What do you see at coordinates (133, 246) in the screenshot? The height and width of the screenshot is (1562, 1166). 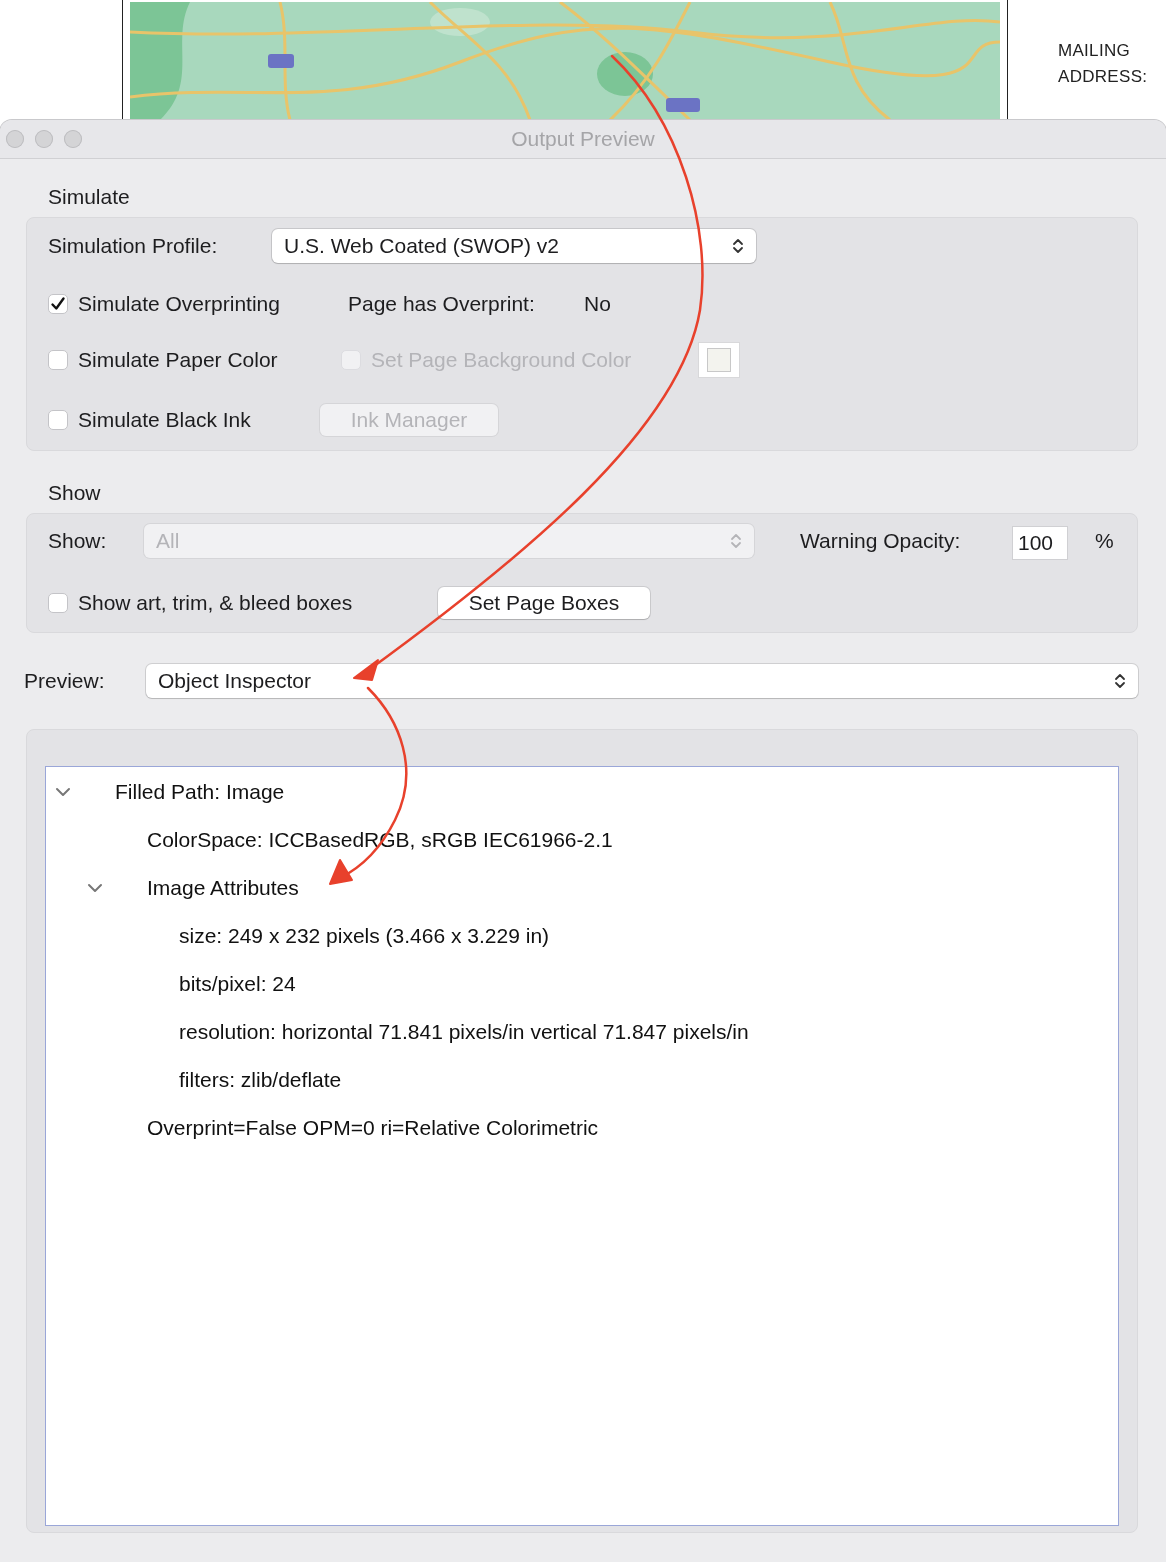 I see `field-label: Simulation Profile:` at bounding box center [133, 246].